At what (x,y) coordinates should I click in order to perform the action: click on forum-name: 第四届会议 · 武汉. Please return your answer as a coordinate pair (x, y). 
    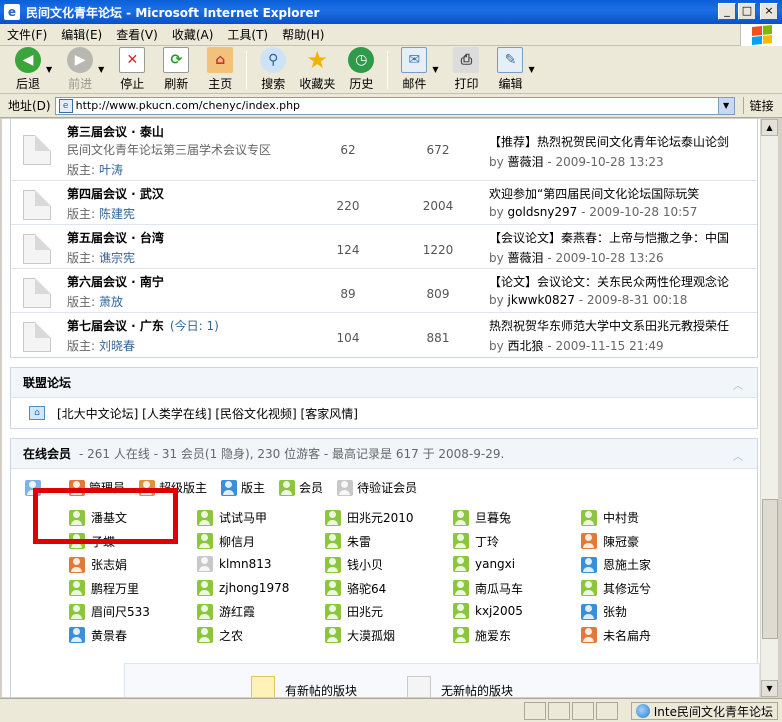
    Looking at the image, I should click on (115, 194).